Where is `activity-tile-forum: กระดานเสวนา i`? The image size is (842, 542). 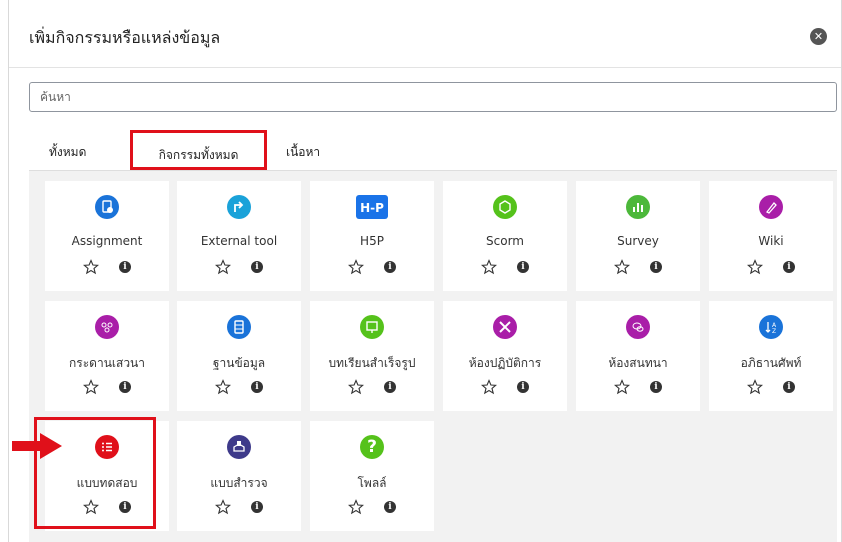 activity-tile-forum: กระดานเสวนา i is located at coordinates (107, 356).